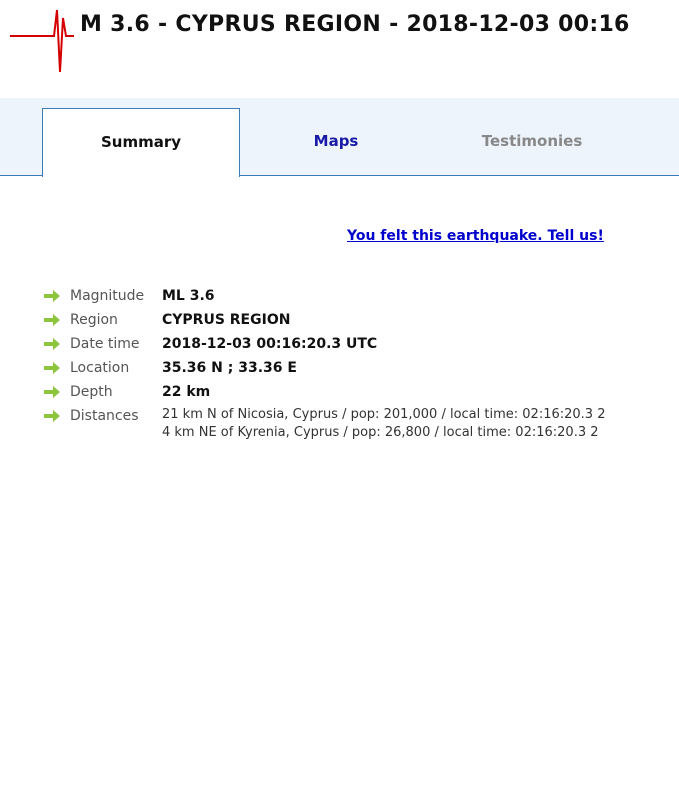 The height and width of the screenshot is (800, 679). I want to click on felt-earthquake-link: You felt this earthquake. Tell us!, so click(475, 236).